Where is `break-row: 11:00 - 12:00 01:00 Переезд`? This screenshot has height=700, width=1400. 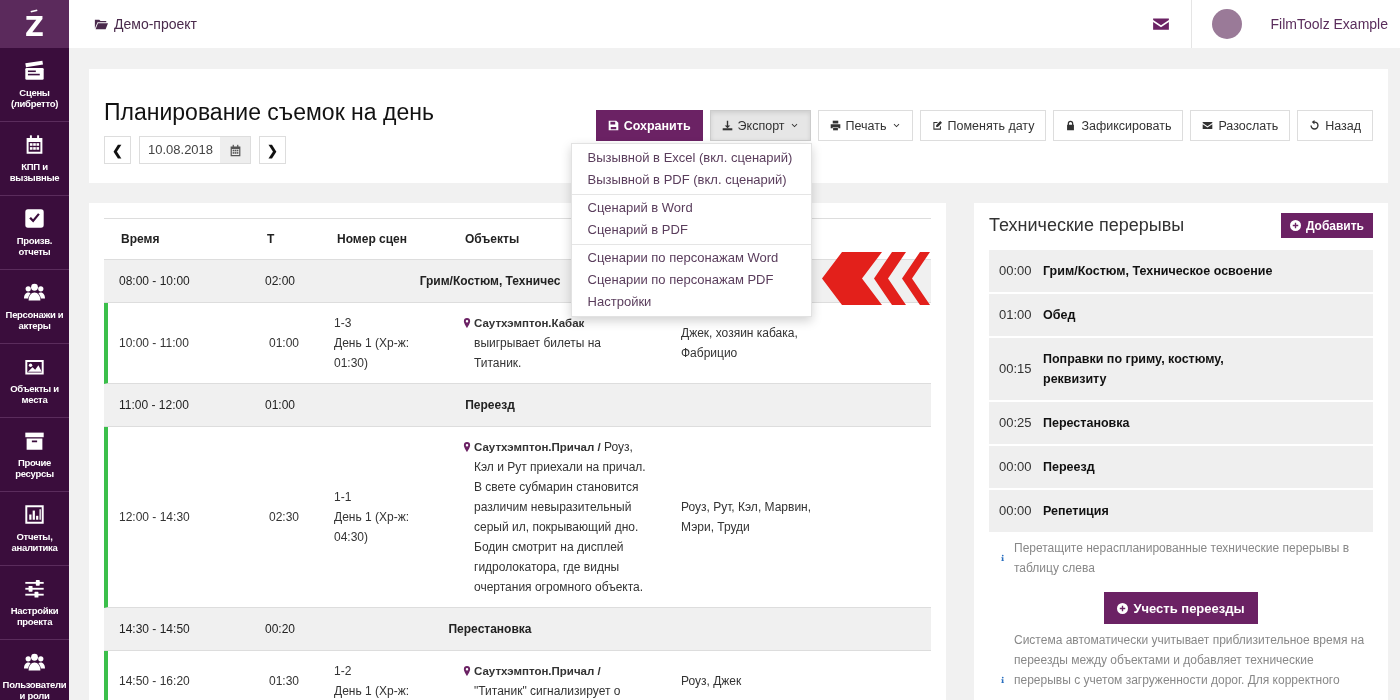 break-row: 11:00 - 12:00 01:00 Переезд is located at coordinates (517, 405).